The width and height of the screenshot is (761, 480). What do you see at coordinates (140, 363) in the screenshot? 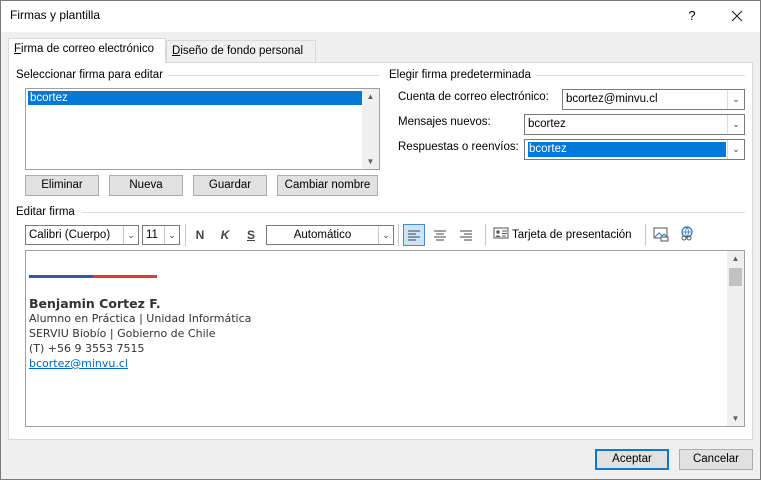
I see `signature-email-link: bcortez@minvu.cl` at bounding box center [140, 363].